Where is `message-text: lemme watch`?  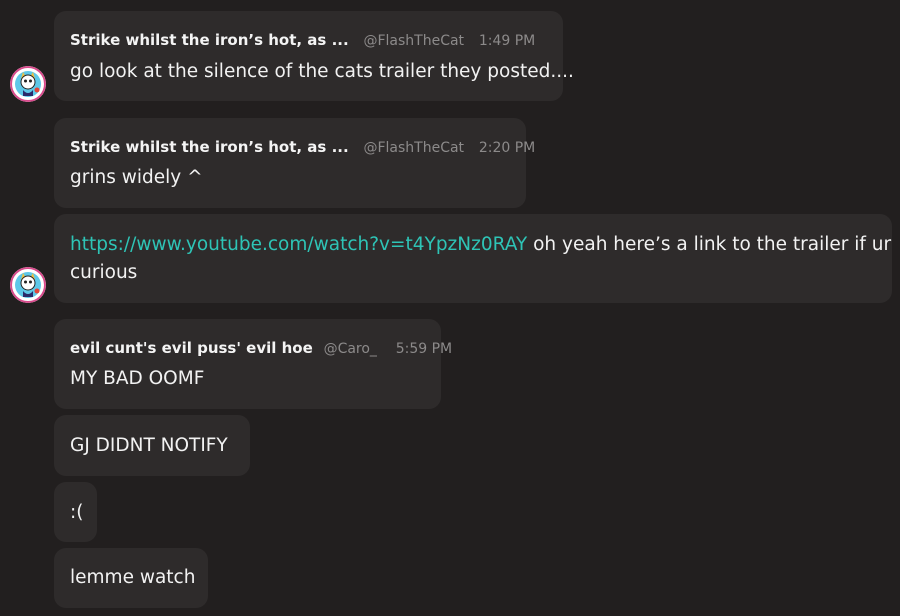 message-text: lemme watch is located at coordinates (133, 577).